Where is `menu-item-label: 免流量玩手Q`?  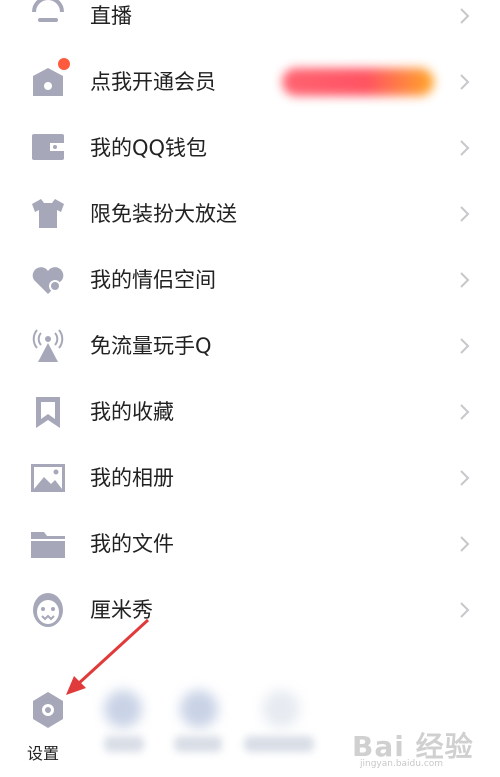 menu-item-label: 免流量玩手Q is located at coordinates (151, 346).